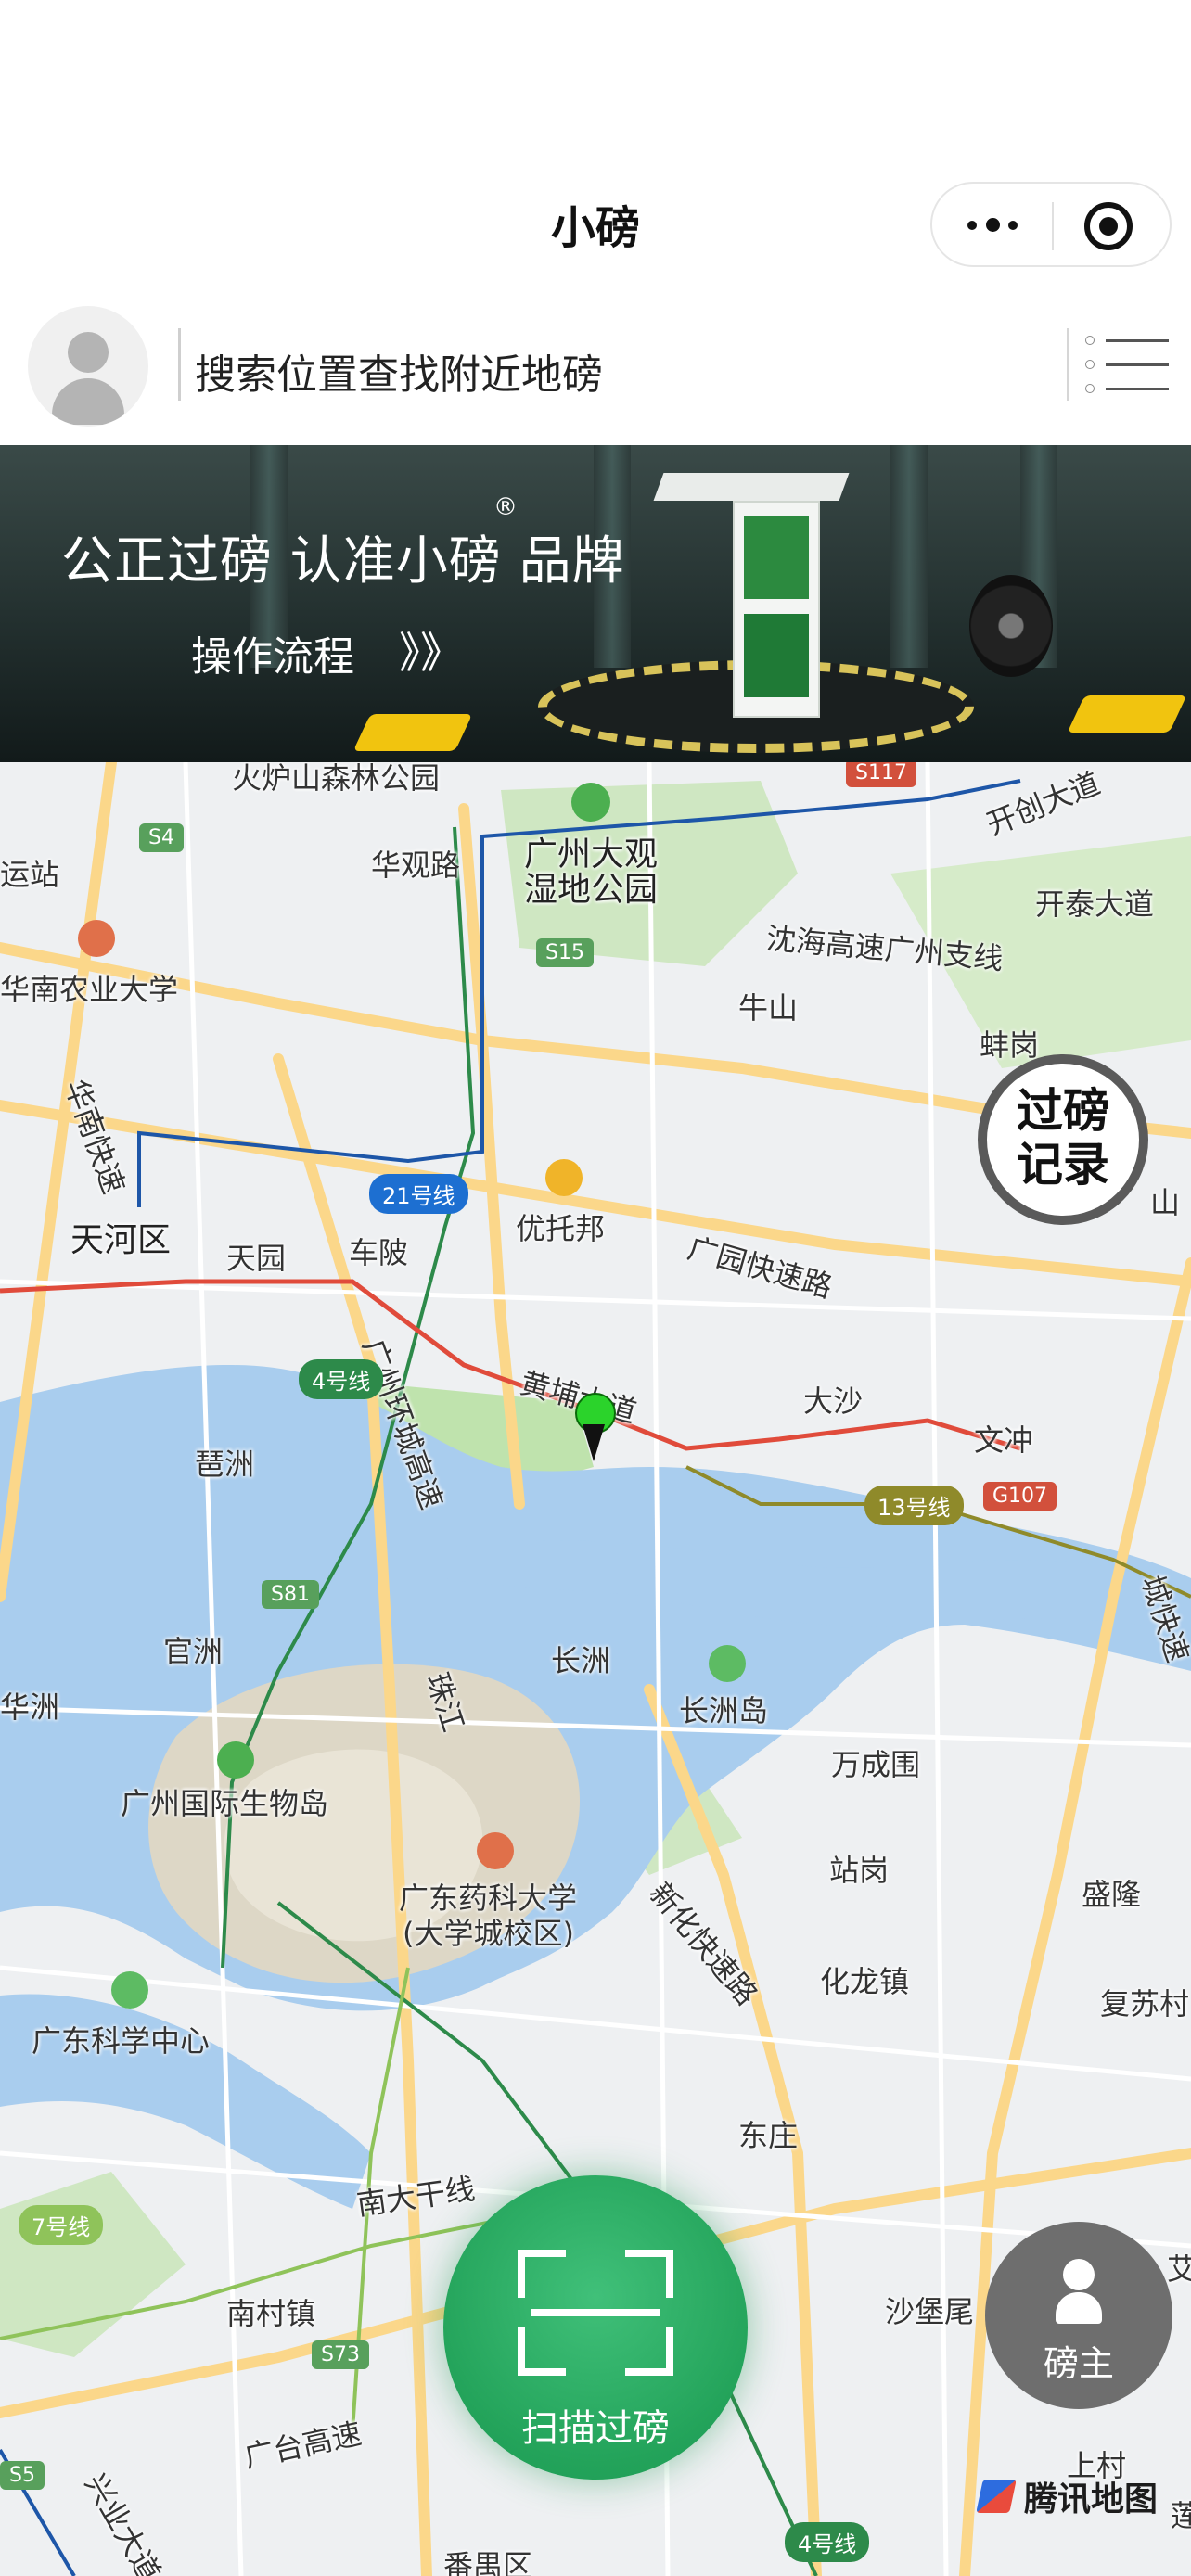 The image size is (1191, 2576). Describe the element at coordinates (1095, 904) in the screenshot. I see `map-label: 开泰大道` at that location.